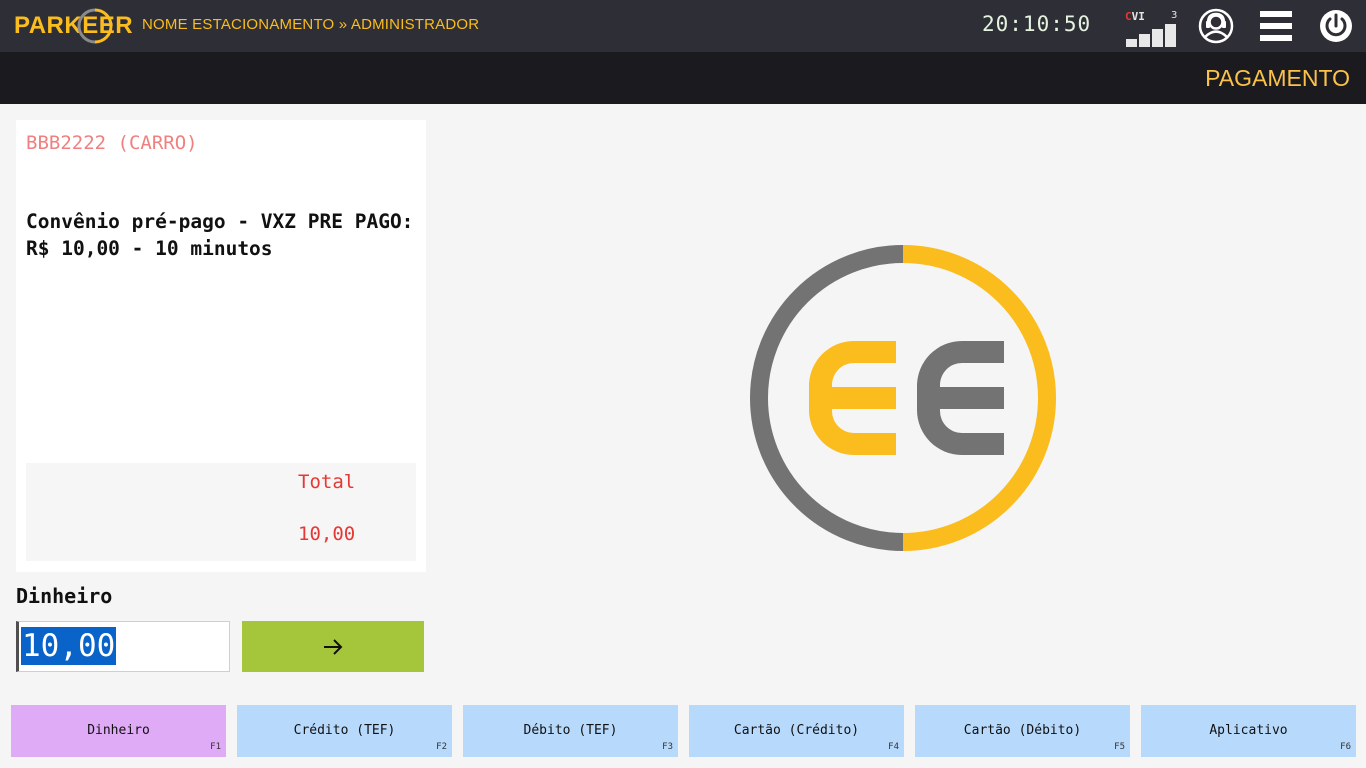  What do you see at coordinates (1037, 24) in the screenshot?
I see `clock: 20:10:50` at bounding box center [1037, 24].